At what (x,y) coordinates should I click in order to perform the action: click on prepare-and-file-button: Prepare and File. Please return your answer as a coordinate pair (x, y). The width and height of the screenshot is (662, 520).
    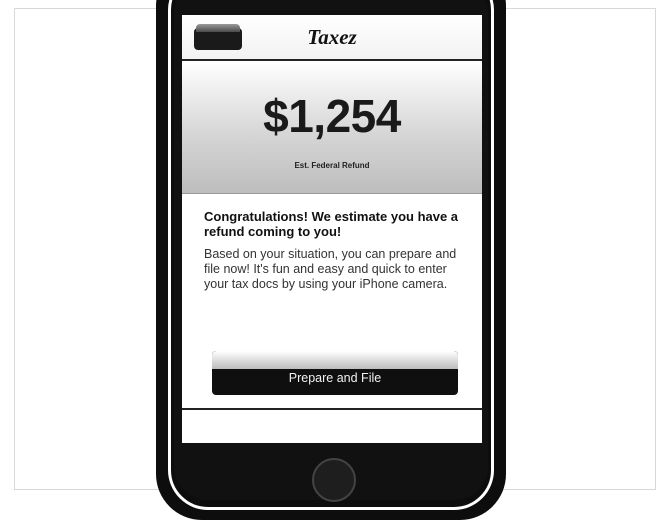
    Looking at the image, I should click on (335, 373).